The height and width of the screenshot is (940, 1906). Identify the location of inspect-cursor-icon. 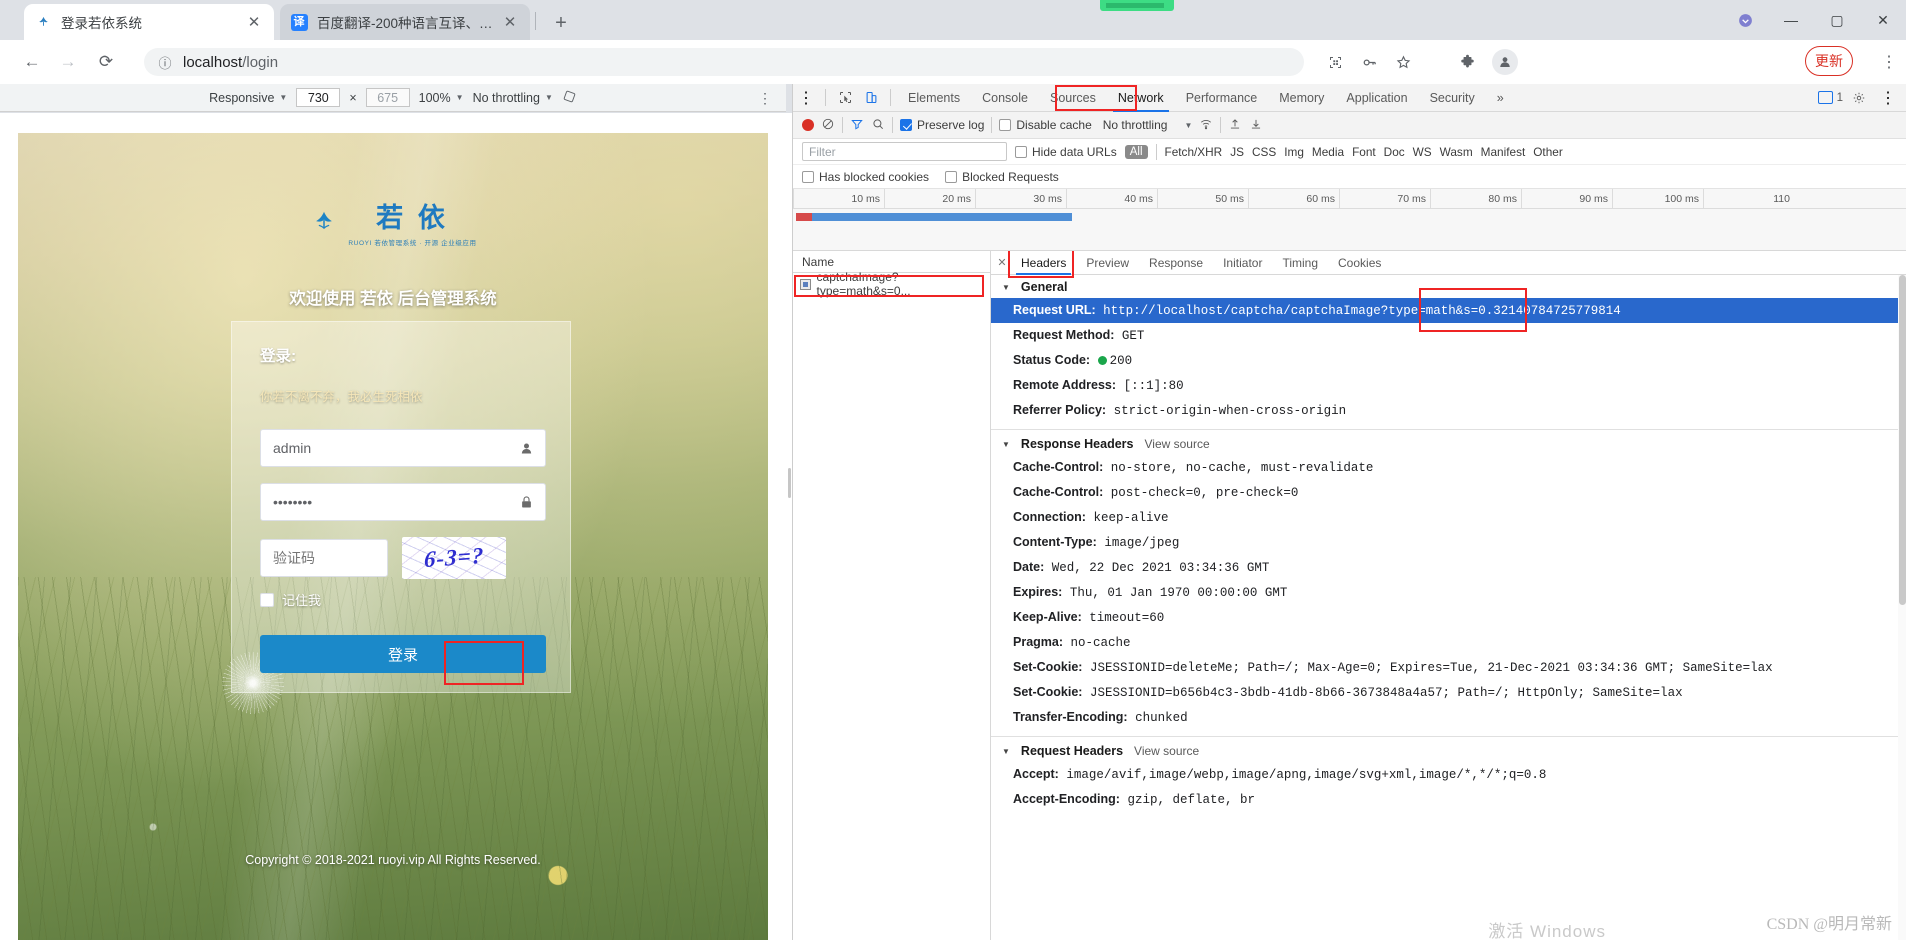
(845, 98).